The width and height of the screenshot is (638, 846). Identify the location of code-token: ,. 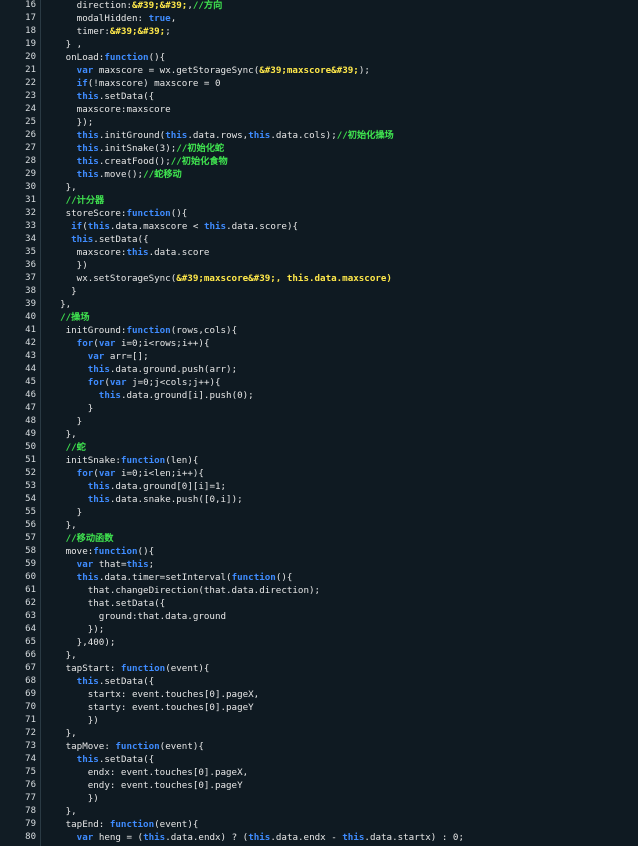
(173, 18).